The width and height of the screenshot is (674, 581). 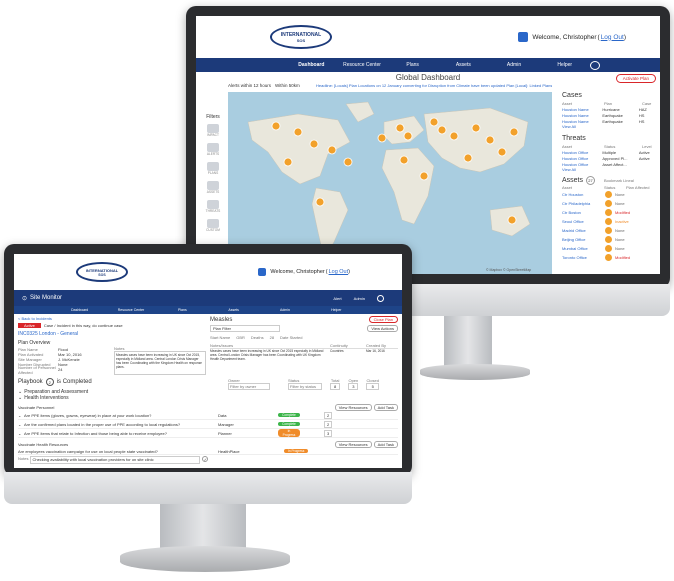 I want to click on list-item: Ctr Philadelphia None, so click(x=610, y=203).